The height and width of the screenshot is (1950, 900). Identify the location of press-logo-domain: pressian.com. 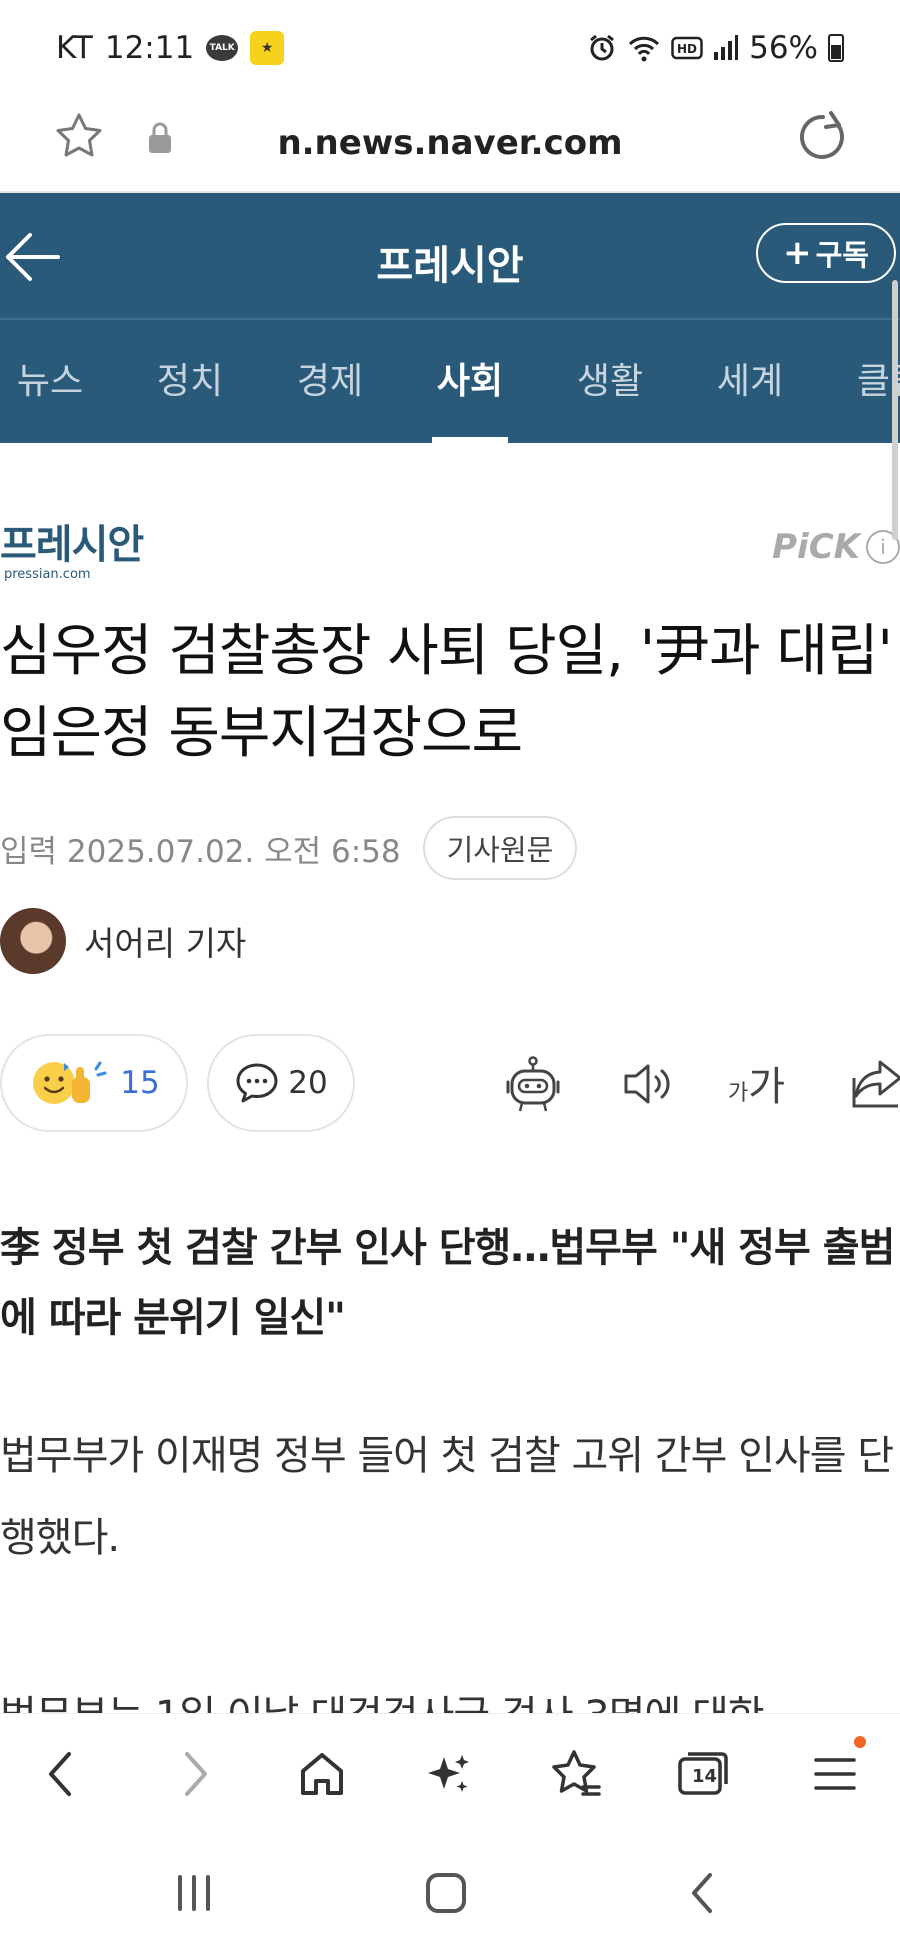
(47, 574).